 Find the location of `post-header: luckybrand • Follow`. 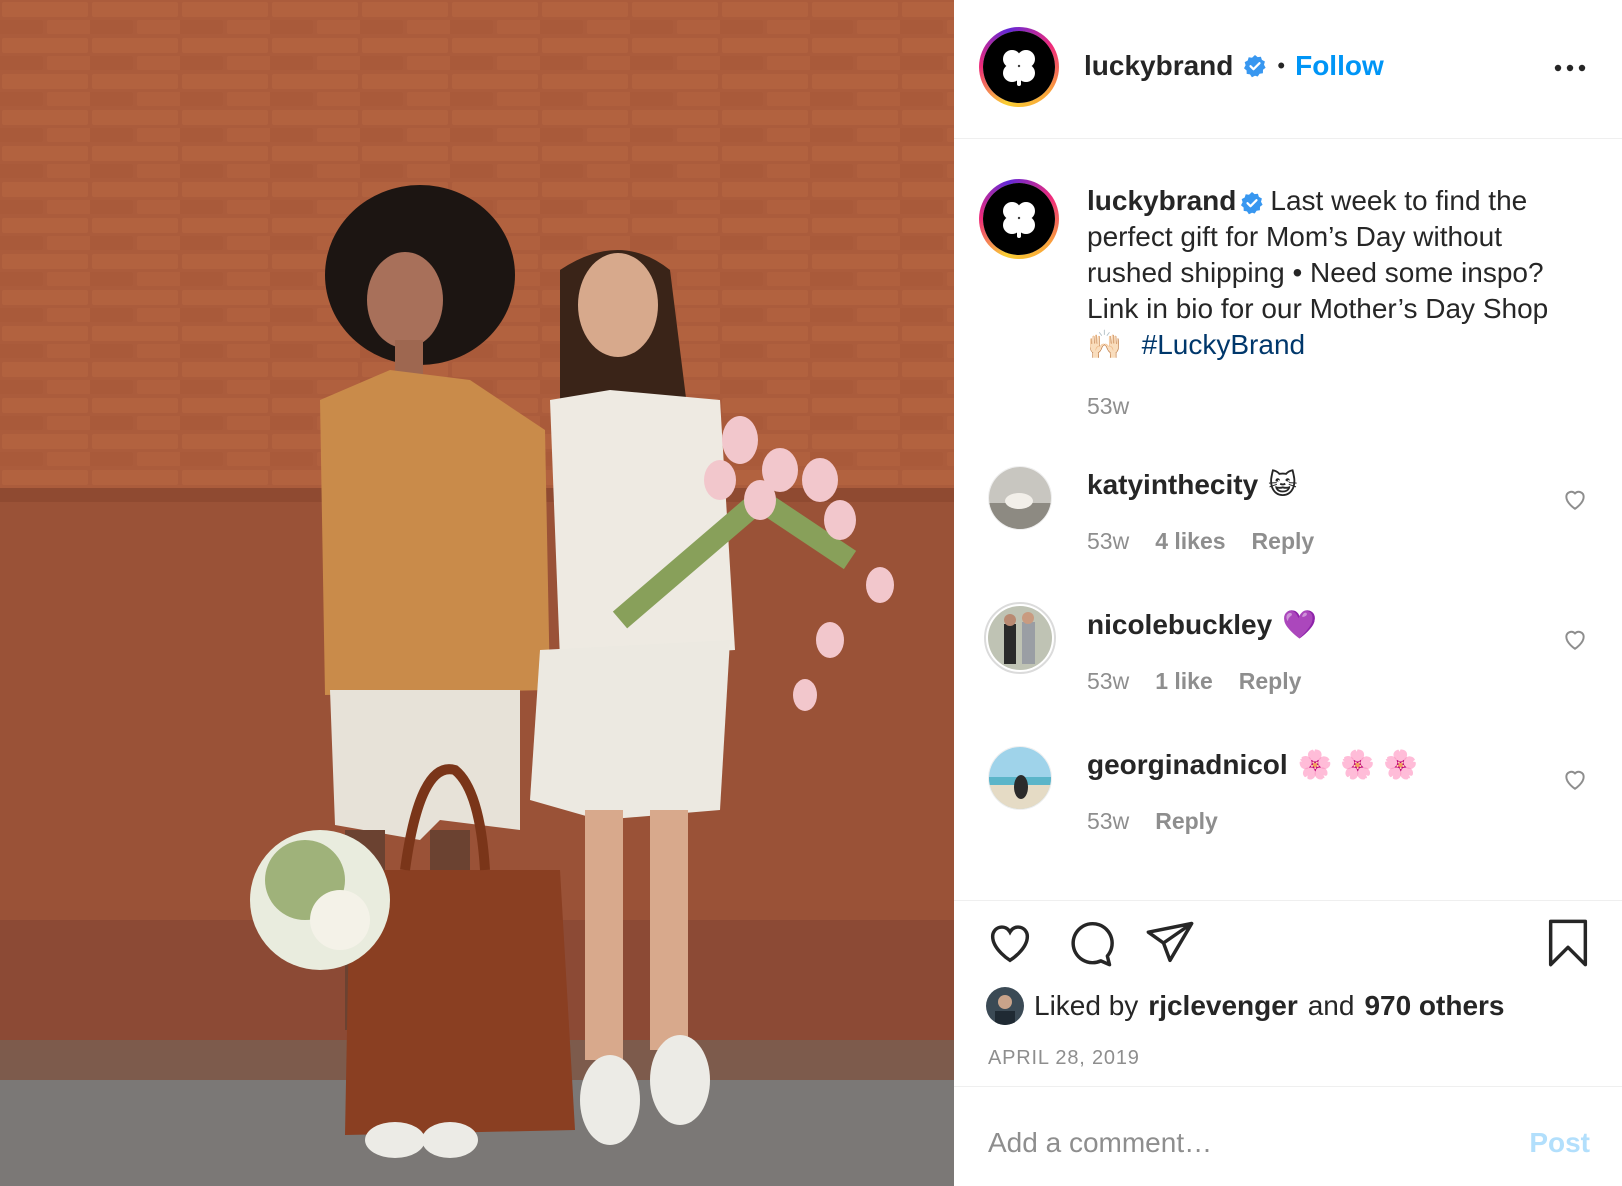

post-header: luckybrand • Follow is located at coordinates (1288, 69).